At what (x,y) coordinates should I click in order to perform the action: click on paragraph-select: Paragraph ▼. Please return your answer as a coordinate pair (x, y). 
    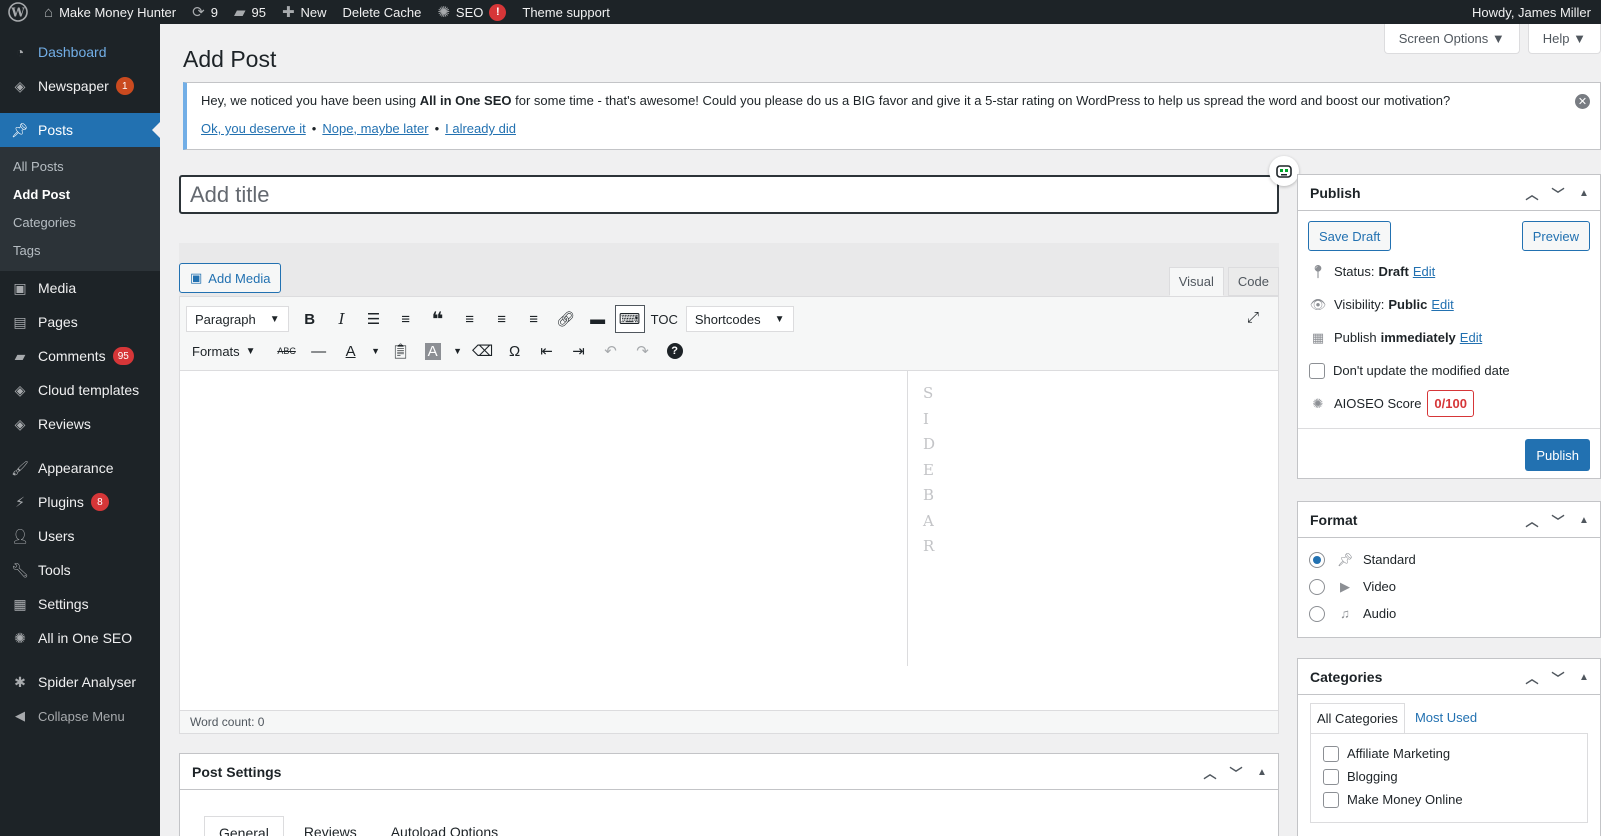
    Looking at the image, I should click on (237, 319).